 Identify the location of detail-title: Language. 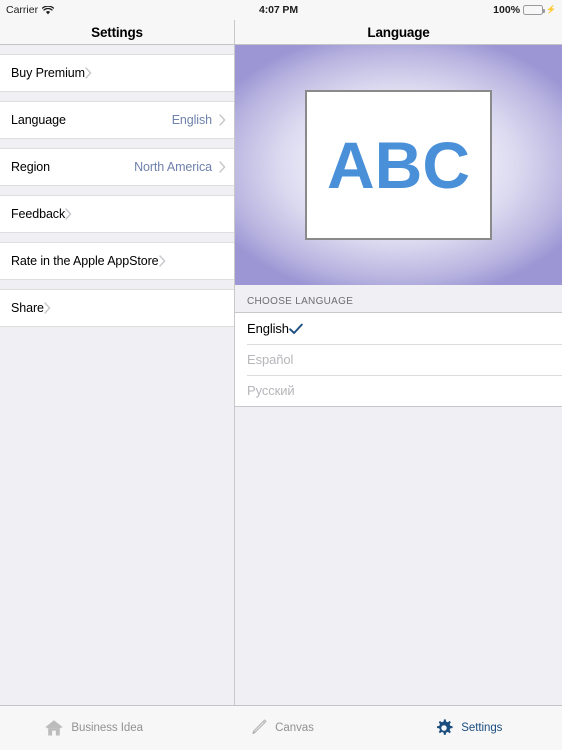
(398, 32).